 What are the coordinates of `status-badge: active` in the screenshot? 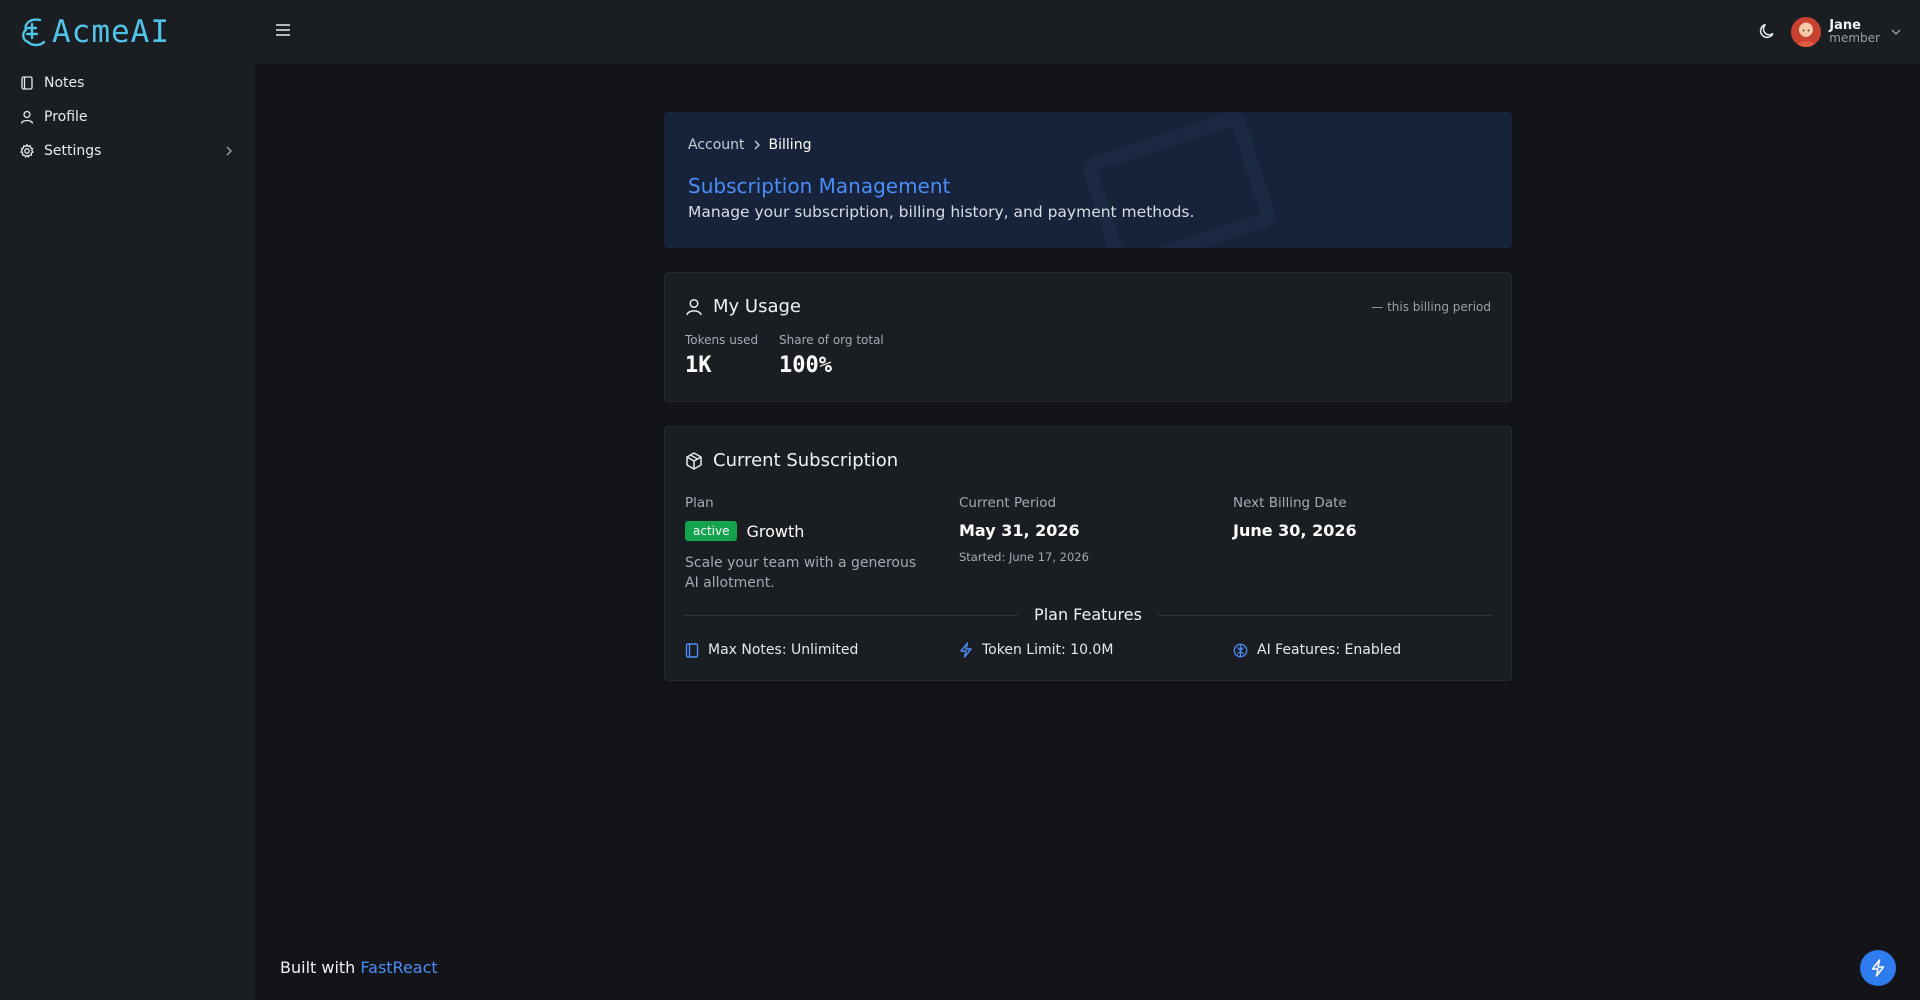 It's located at (711, 531).